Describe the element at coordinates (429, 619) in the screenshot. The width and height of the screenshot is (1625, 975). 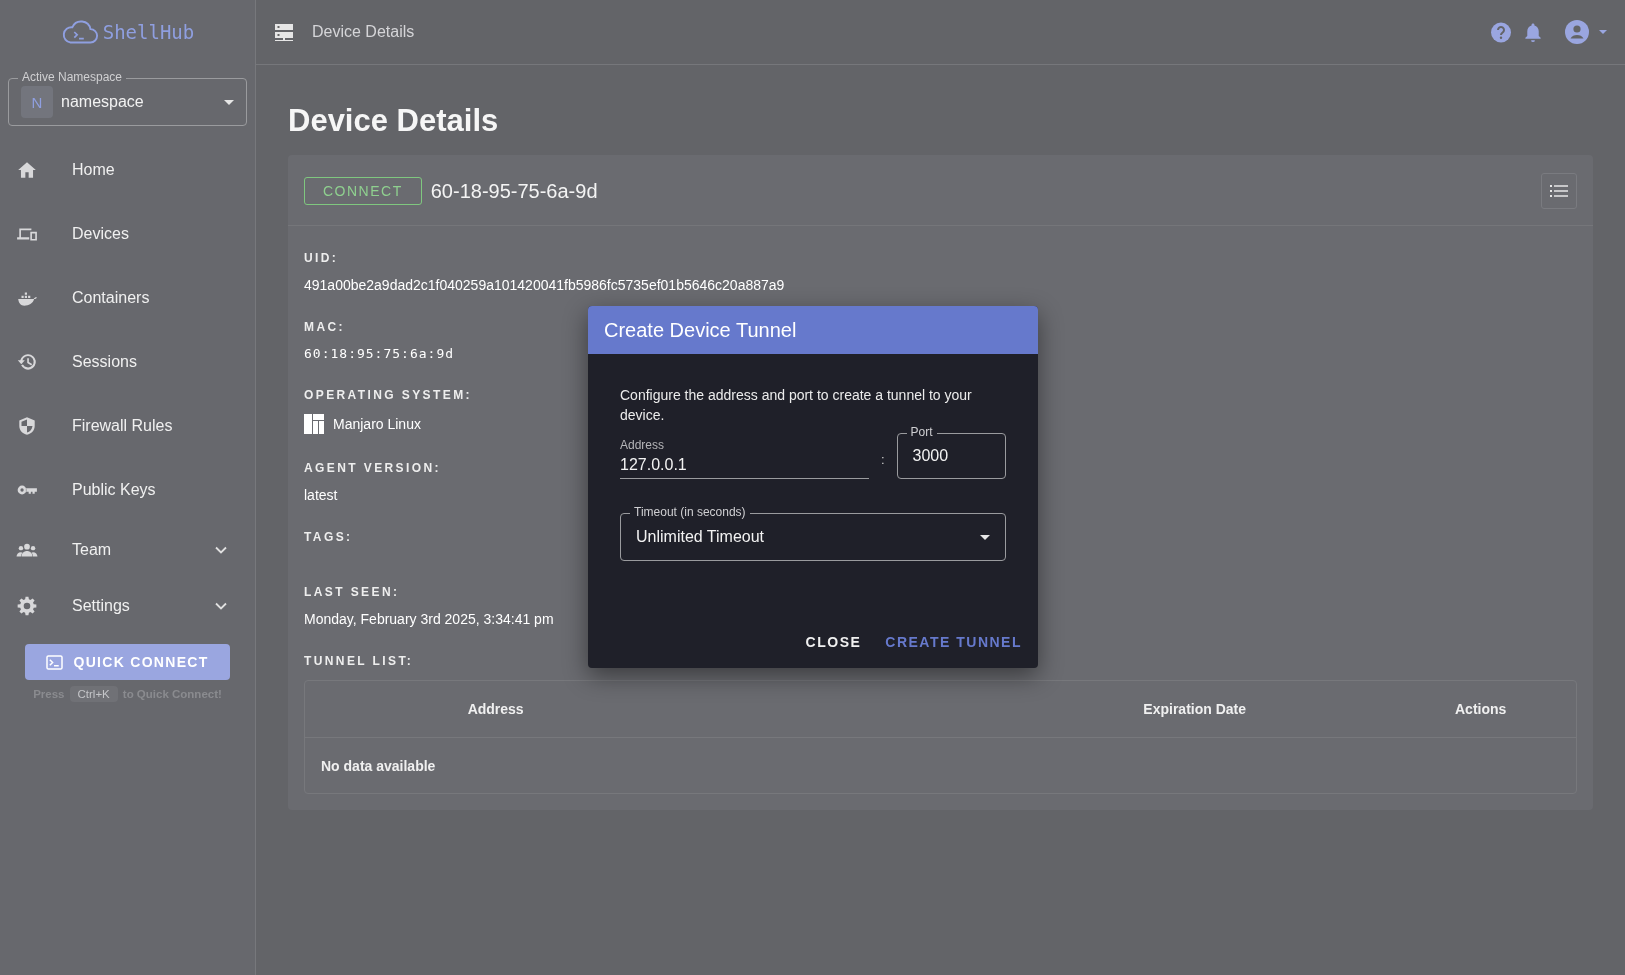
I see `field-value: Monday, February 3rd 2025, 3:34:41 pm` at that location.